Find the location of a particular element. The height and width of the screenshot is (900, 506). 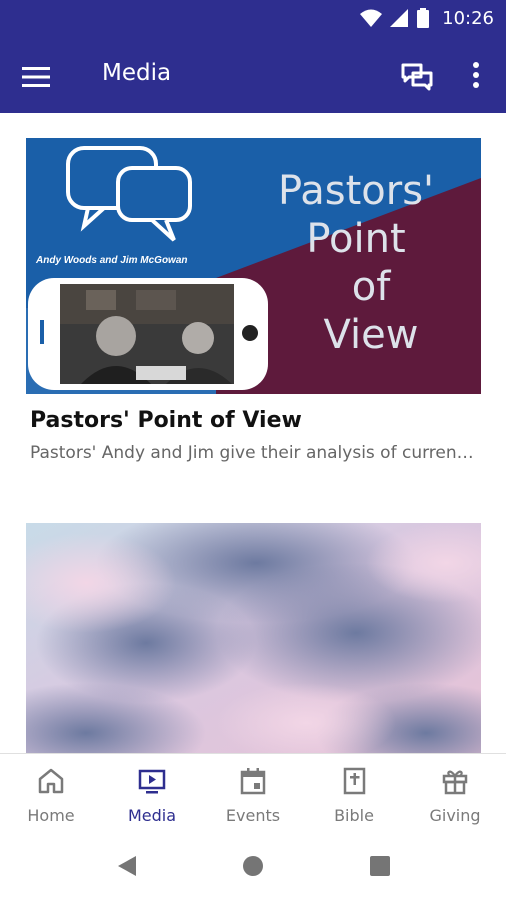

artwork-headline-line-4: View is located at coordinates (371, 335).